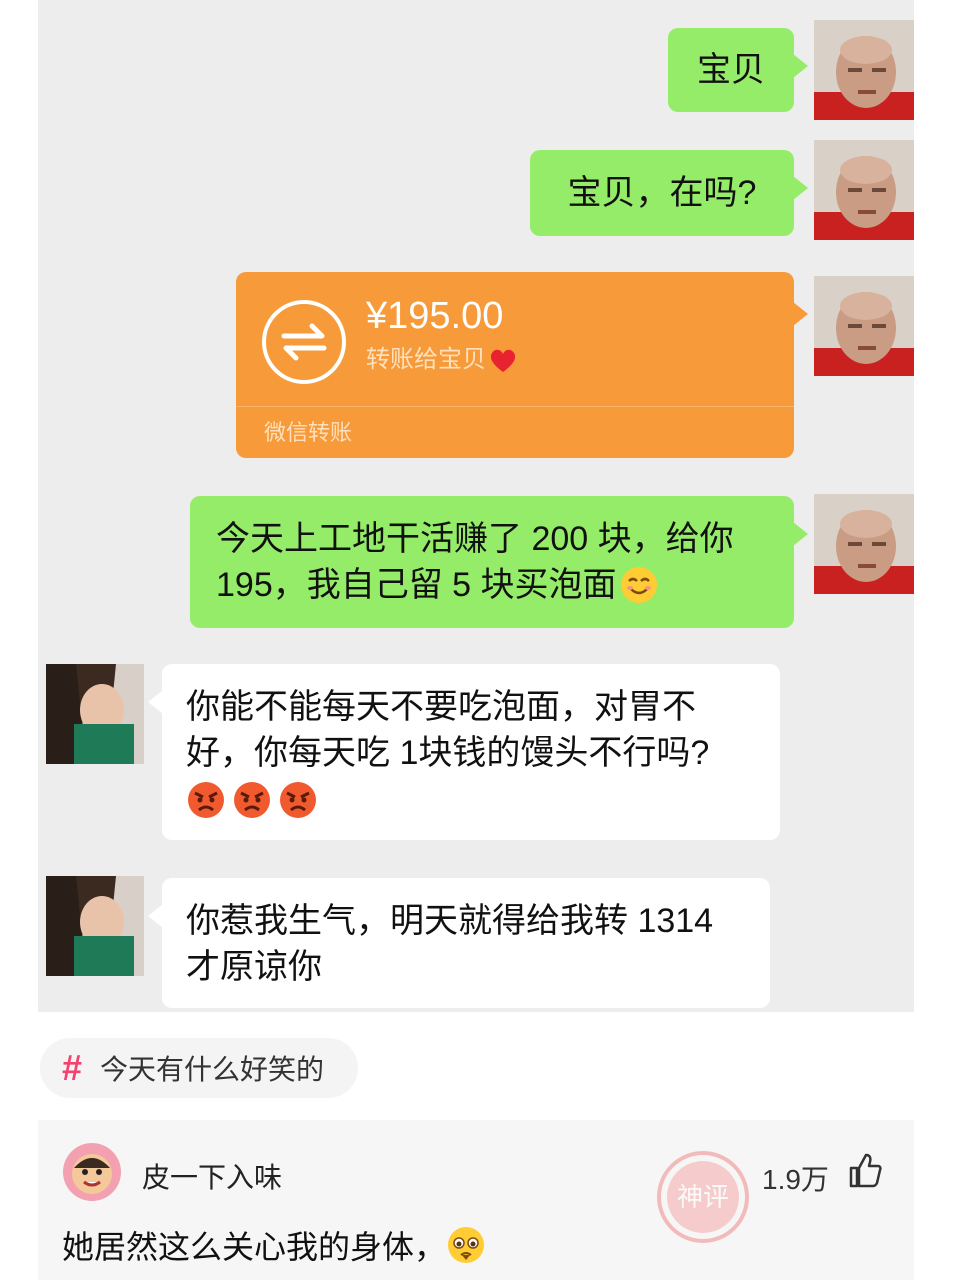 This screenshot has width=953, height=1280. Describe the element at coordinates (476, 1200) in the screenshot. I see `comment-card: 皮一下入味 神评 1.9万 她居然这么关心我的身体，` at that location.